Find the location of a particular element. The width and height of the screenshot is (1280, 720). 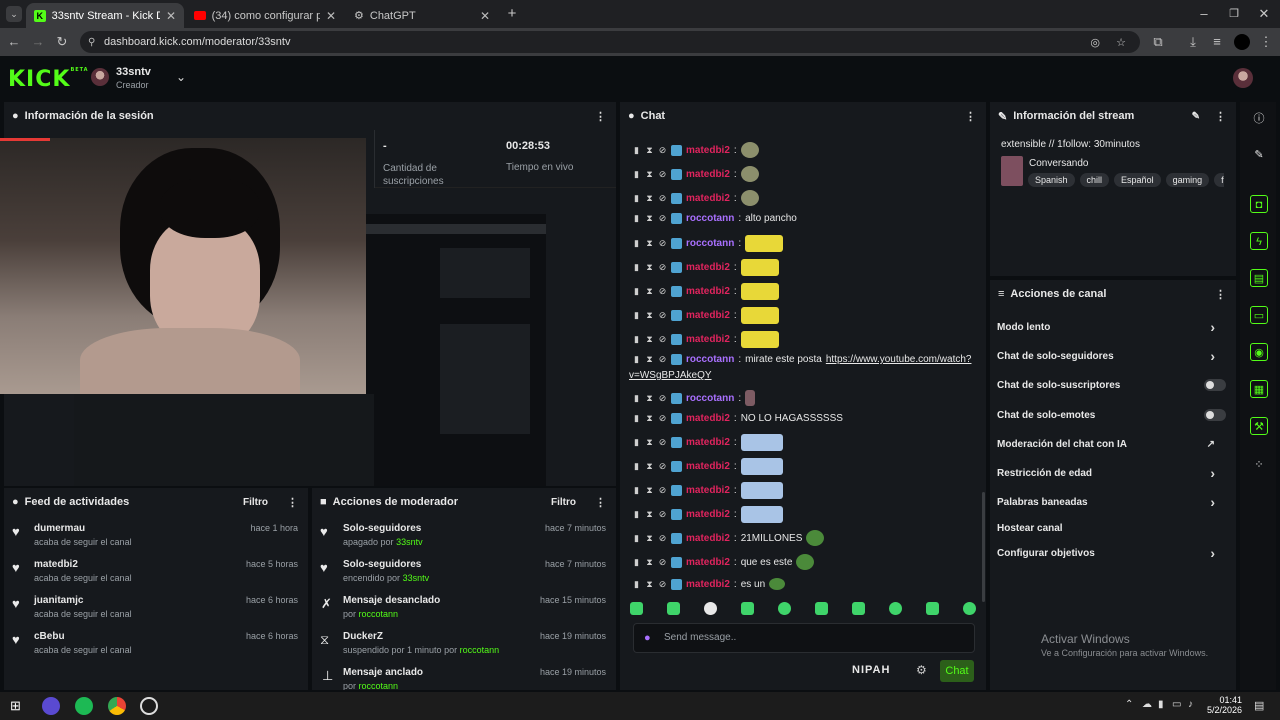

wrench-icon: ⚒ is located at coordinates (1259, 426).